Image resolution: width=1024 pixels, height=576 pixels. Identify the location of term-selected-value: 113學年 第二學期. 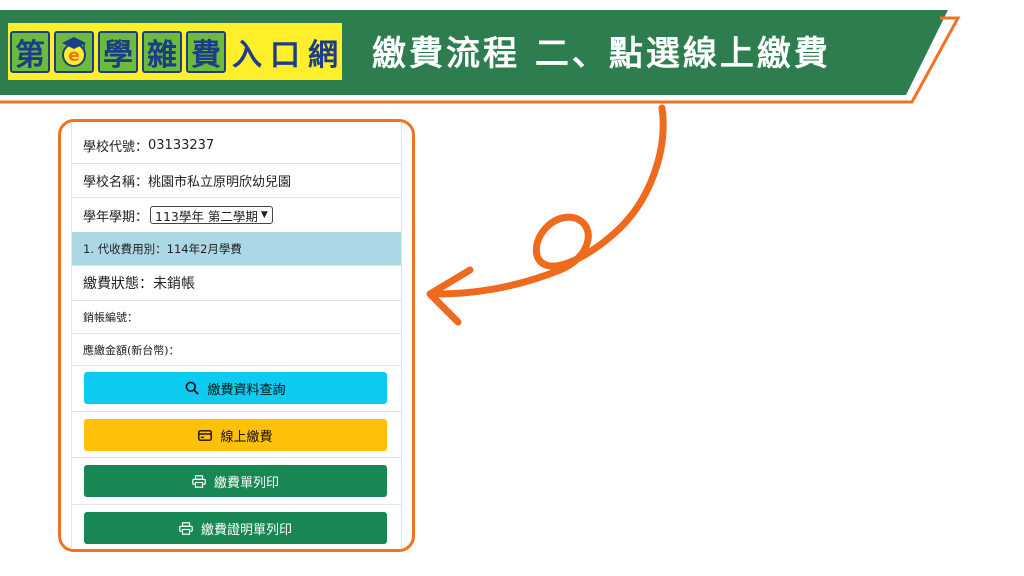
(206, 216).